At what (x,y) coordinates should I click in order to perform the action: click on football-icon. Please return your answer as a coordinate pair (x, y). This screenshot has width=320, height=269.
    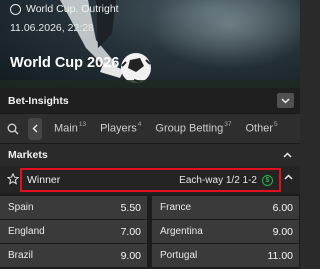
    Looking at the image, I should click on (15, 9).